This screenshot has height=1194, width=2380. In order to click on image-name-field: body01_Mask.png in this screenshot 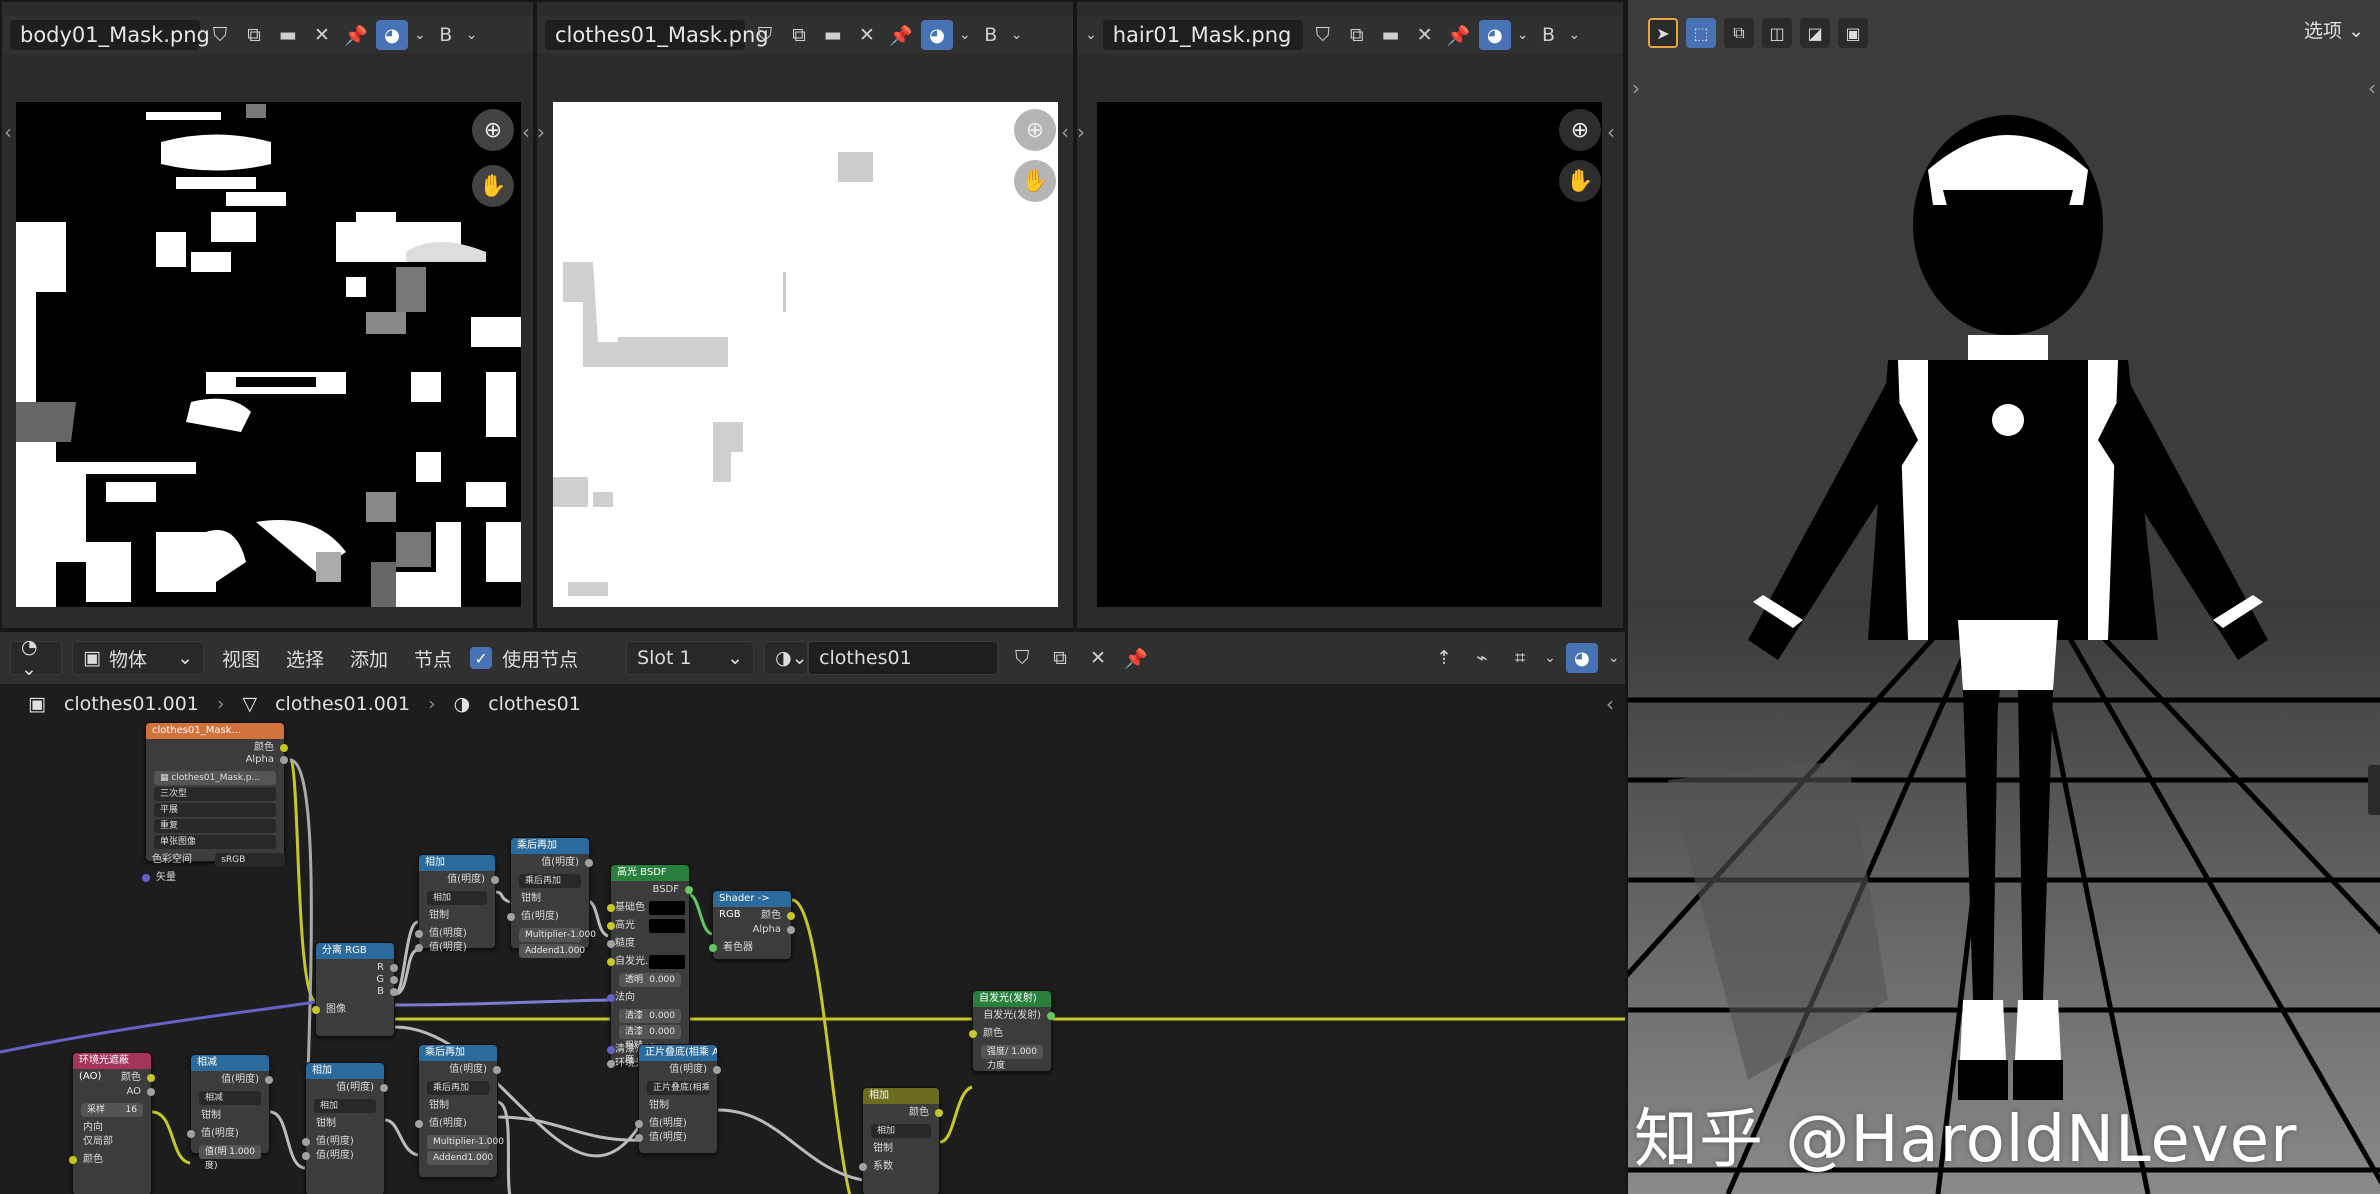, I will do `click(110, 35)`.